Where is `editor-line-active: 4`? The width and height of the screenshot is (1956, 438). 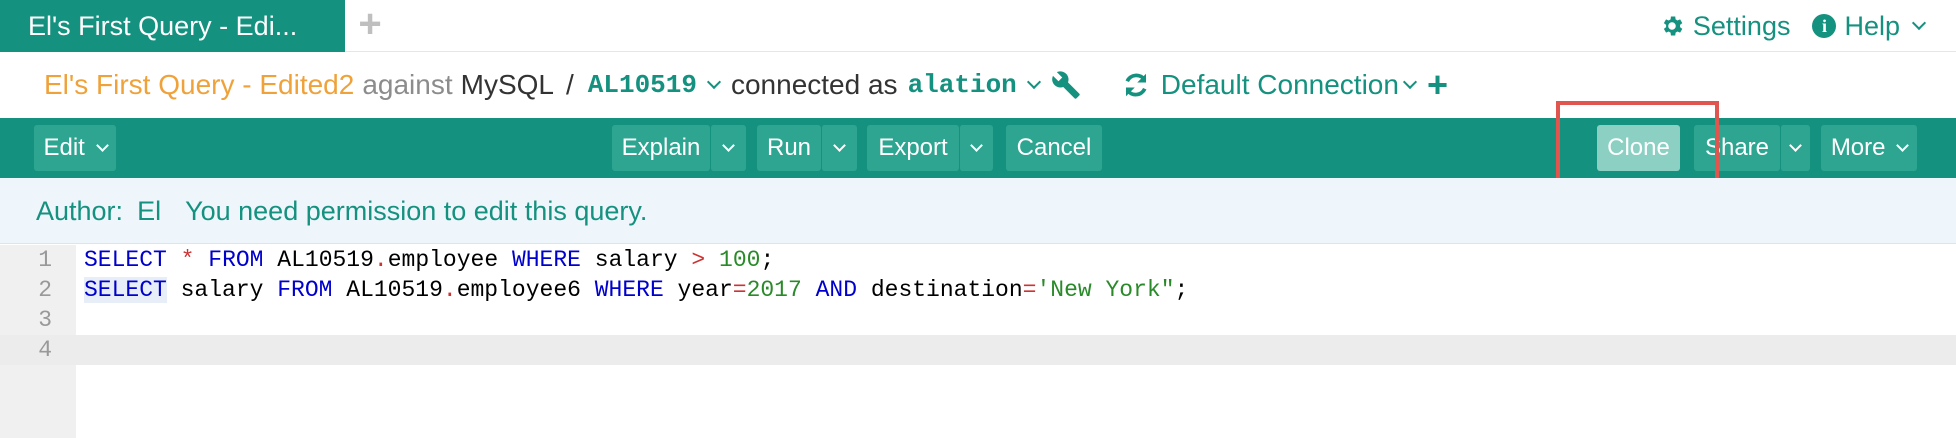 editor-line-active: 4 is located at coordinates (978, 350).